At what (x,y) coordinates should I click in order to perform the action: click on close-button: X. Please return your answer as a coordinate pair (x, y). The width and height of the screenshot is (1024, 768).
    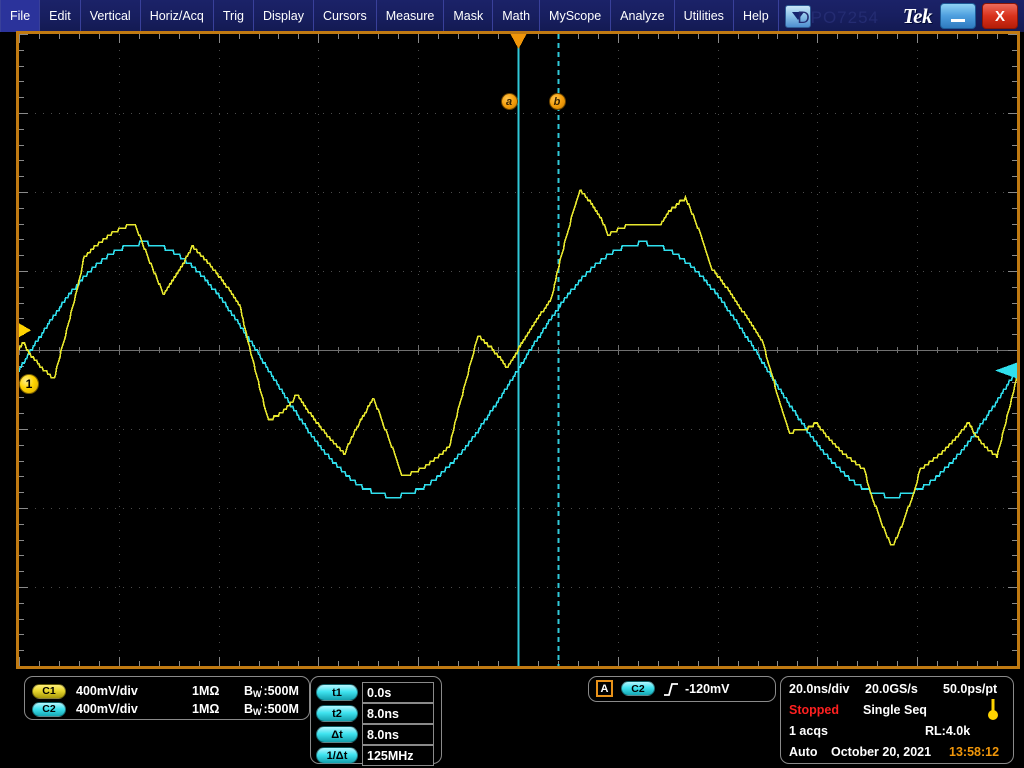
    Looking at the image, I should click on (1000, 16).